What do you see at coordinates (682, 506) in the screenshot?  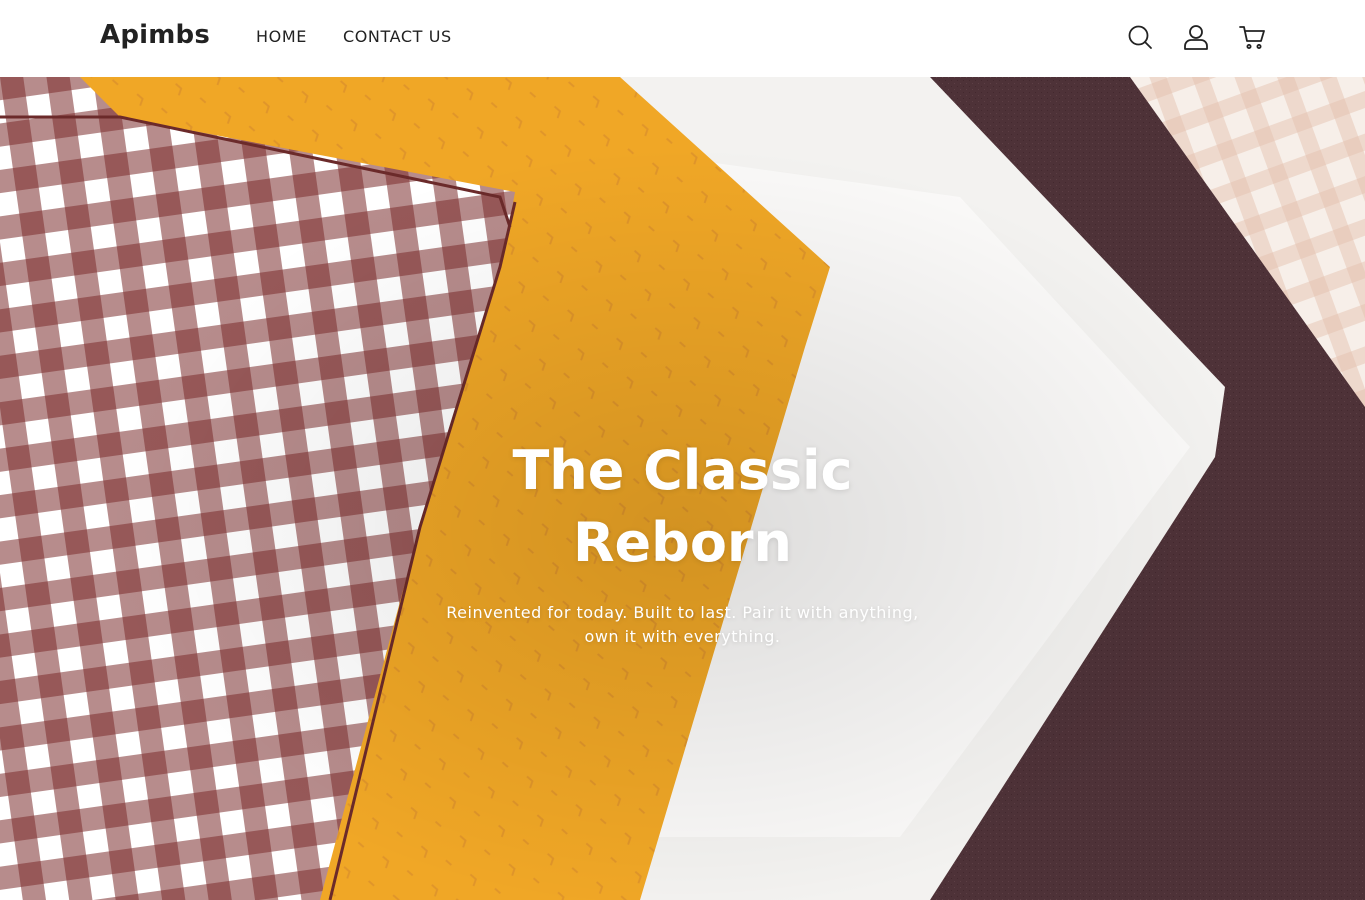 I see `hero-title: The Classic Reborn` at bounding box center [682, 506].